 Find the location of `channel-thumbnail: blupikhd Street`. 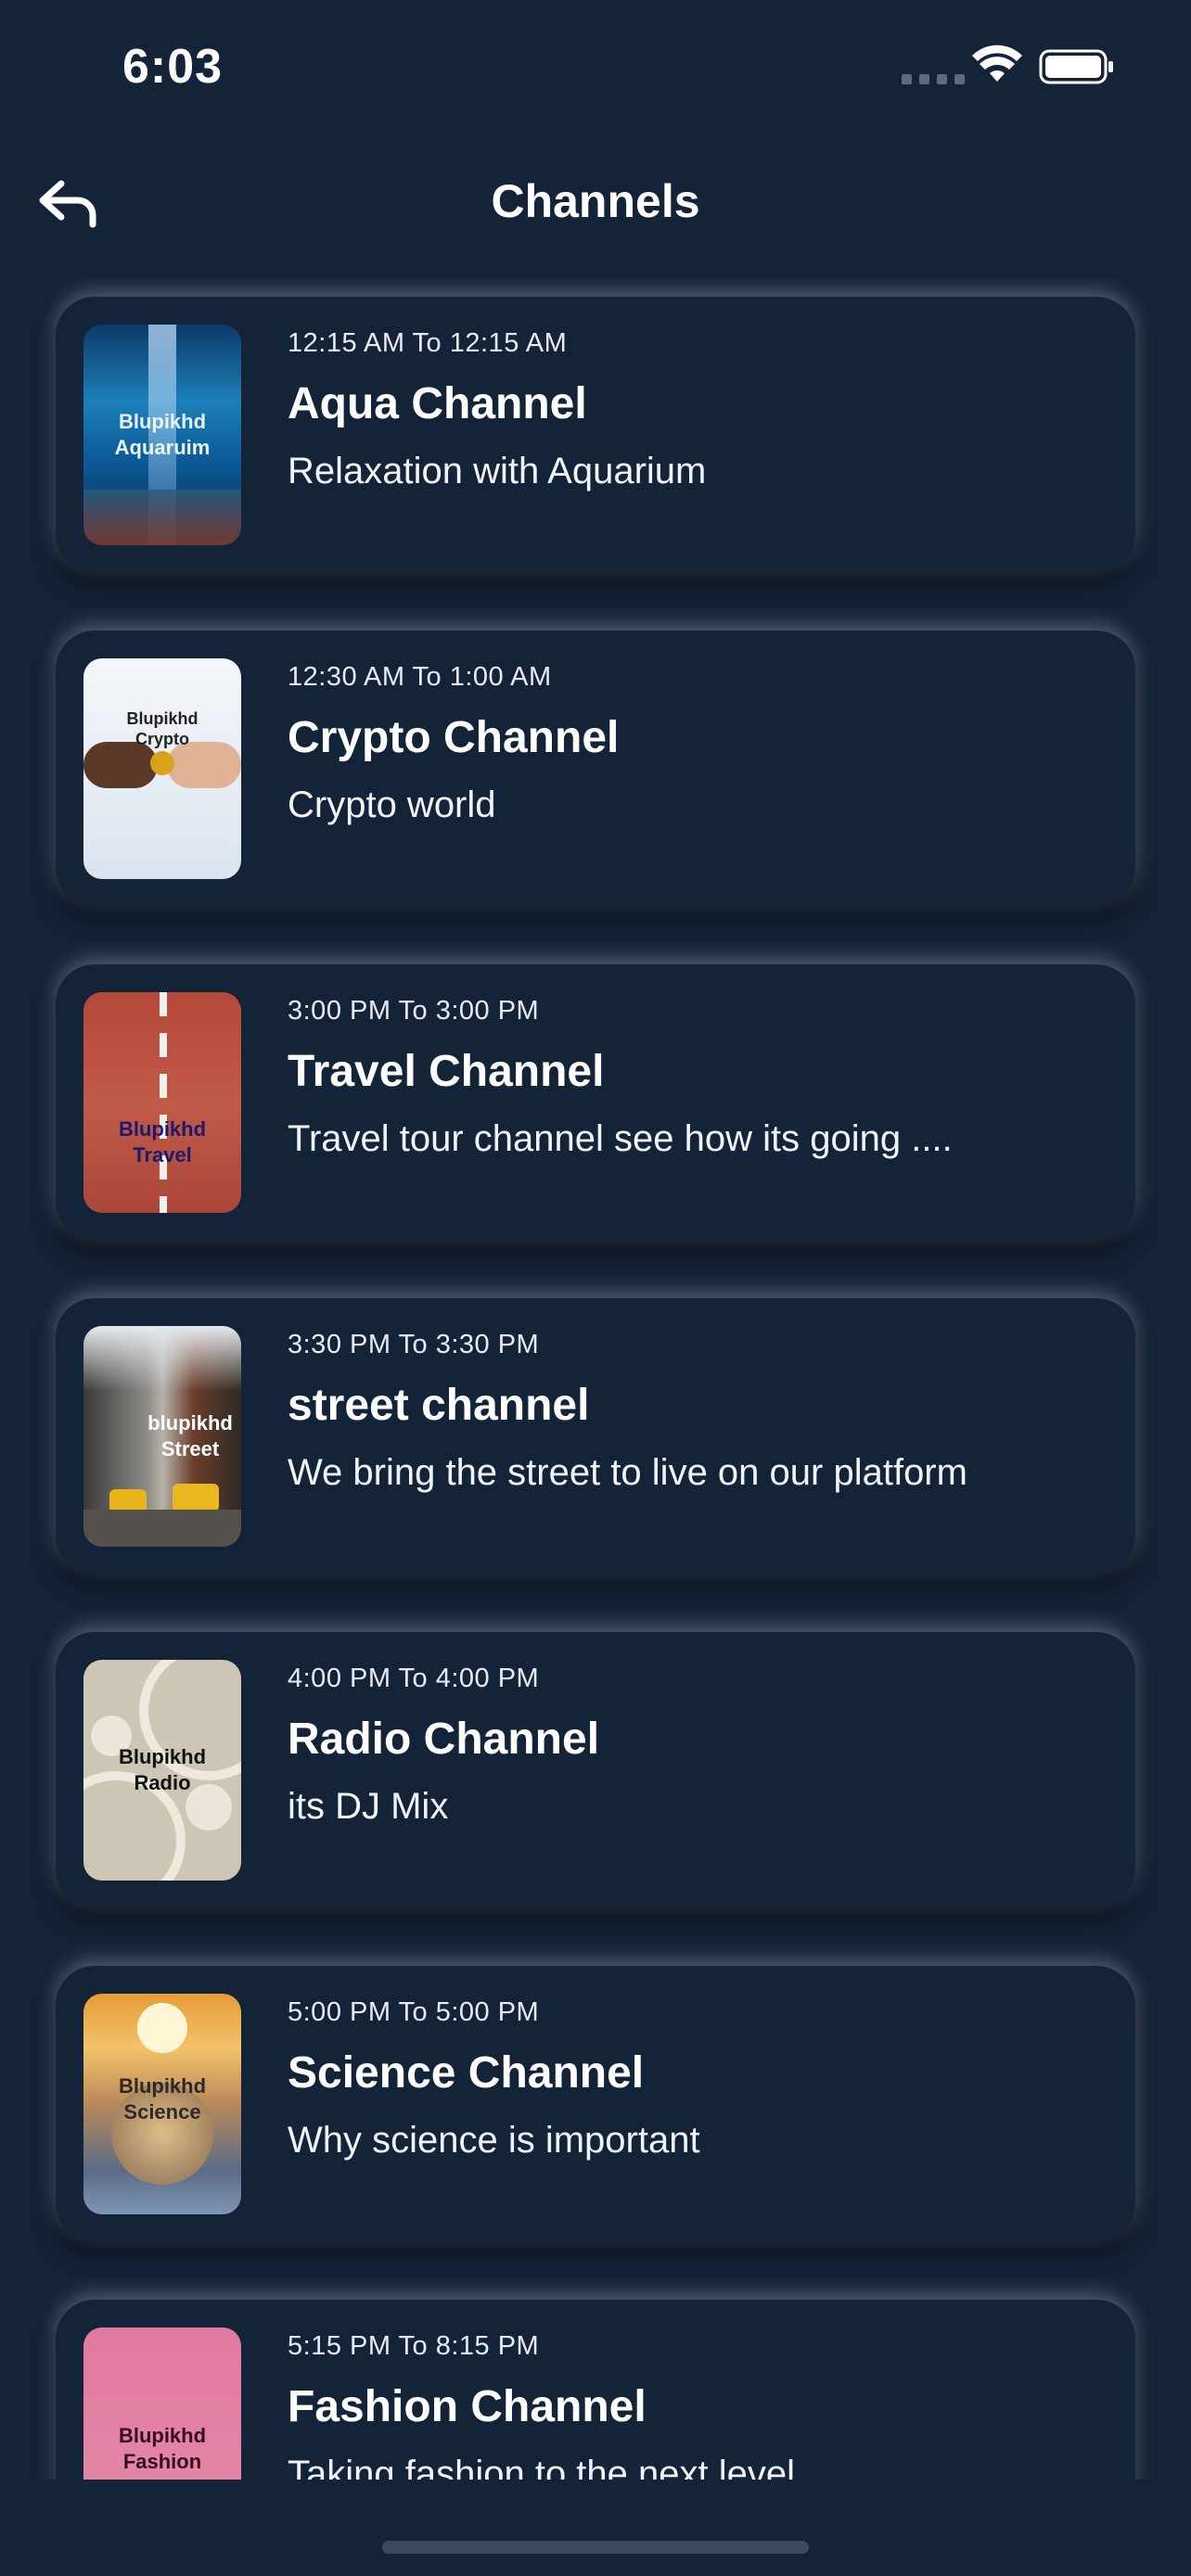

channel-thumbnail: blupikhd Street is located at coordinates (162, 1437).